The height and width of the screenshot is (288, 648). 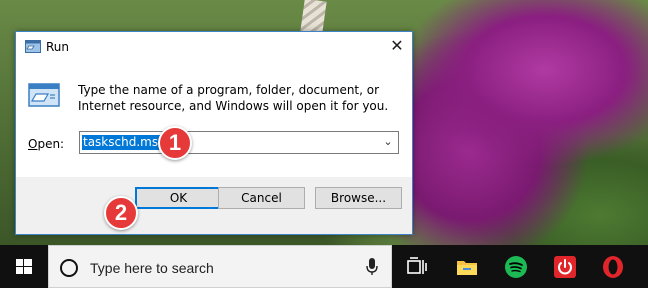 What do you see at coordinates (388, 142) in the screenshot?
I see `chevron-down-icon: ⌄` at bounding box center [388, 142].